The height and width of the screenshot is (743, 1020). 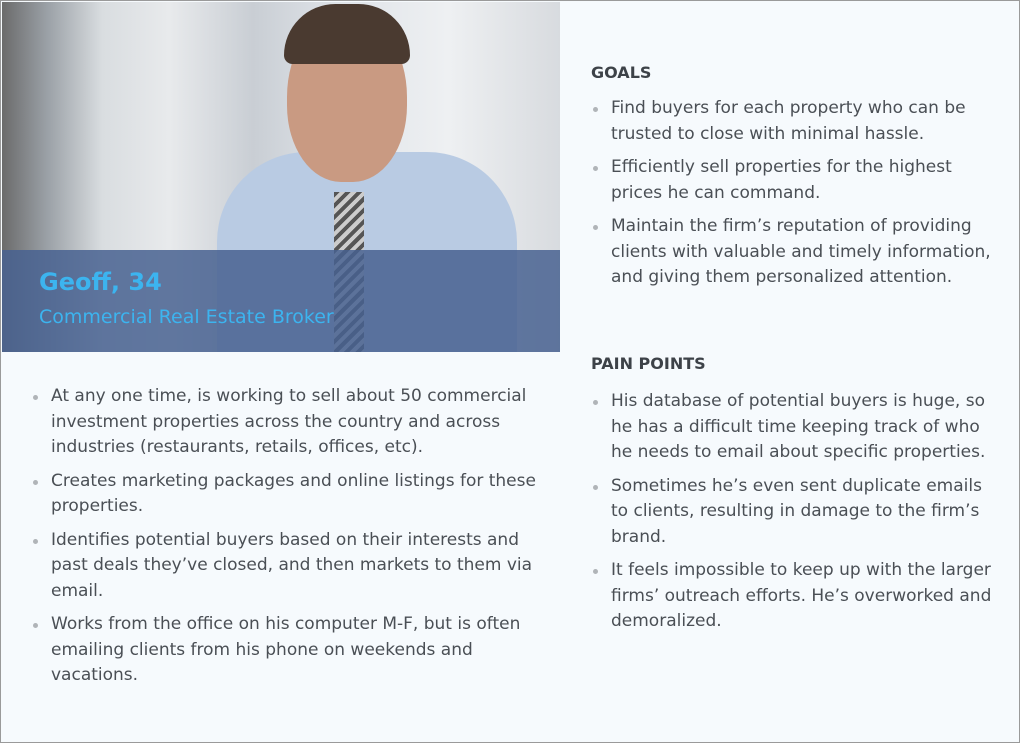 I want to click on name-overlay, so click(x=281, y=301).